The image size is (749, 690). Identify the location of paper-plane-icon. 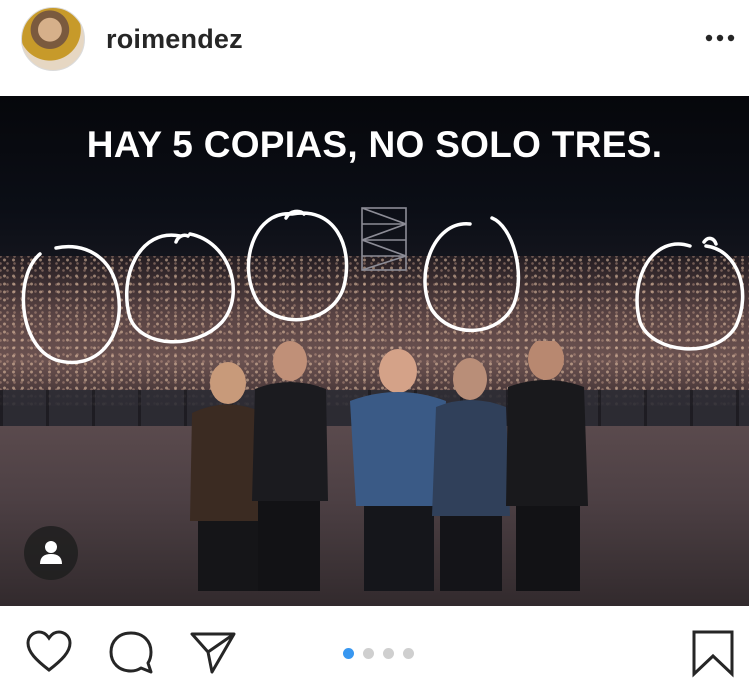
(213, 653).